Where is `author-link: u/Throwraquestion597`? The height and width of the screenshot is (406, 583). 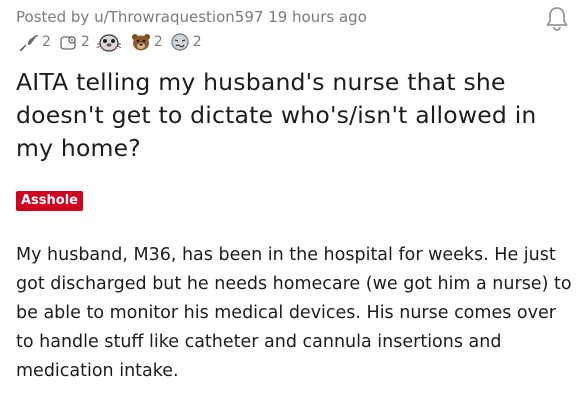 author-link: u/Throwraquestion597 is located at coordinates (178, 17).